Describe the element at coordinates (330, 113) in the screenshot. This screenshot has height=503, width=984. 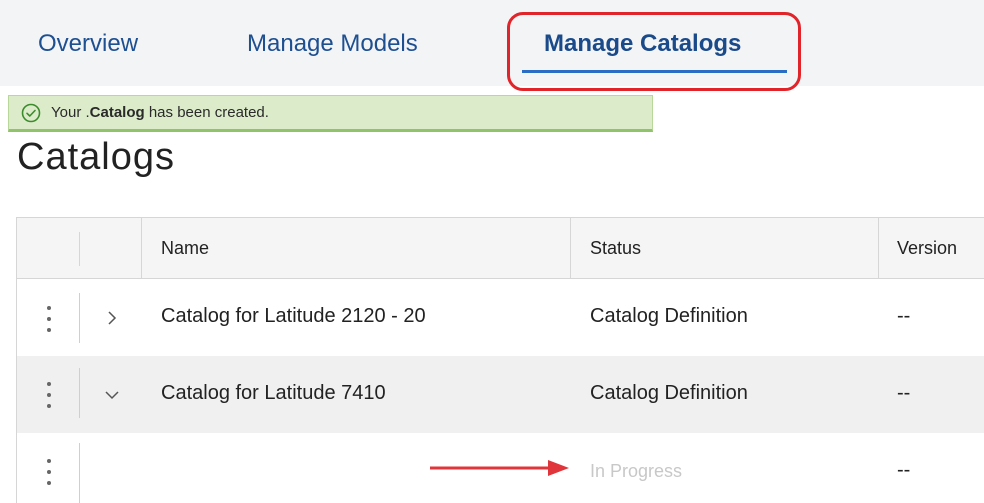
I see `success-toast: Your .Catalog has been created.` at that location.